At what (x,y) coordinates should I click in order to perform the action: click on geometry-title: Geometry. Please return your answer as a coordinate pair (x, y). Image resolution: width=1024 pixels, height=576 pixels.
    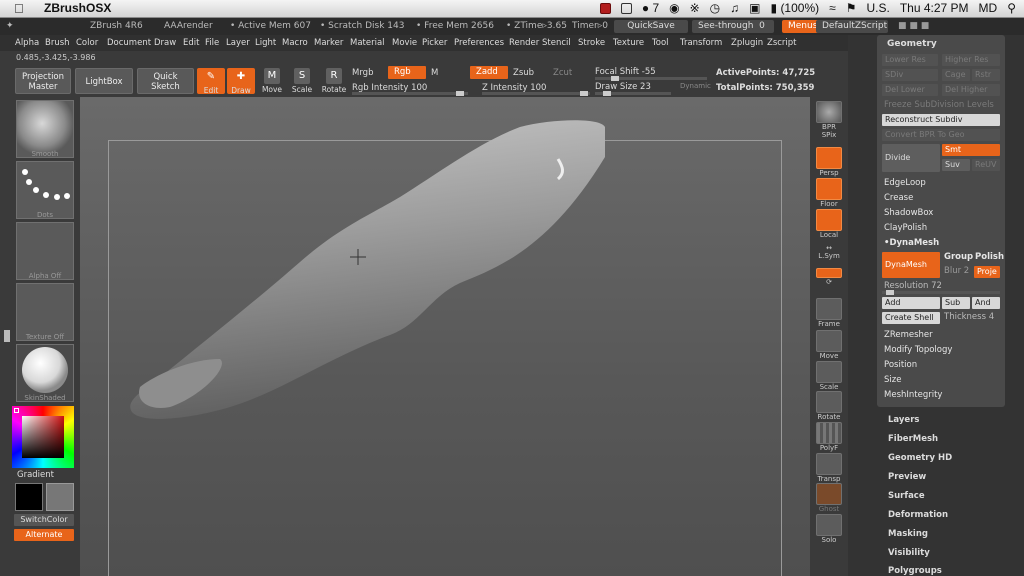
    Looking at the image, I should click on (912, 44).